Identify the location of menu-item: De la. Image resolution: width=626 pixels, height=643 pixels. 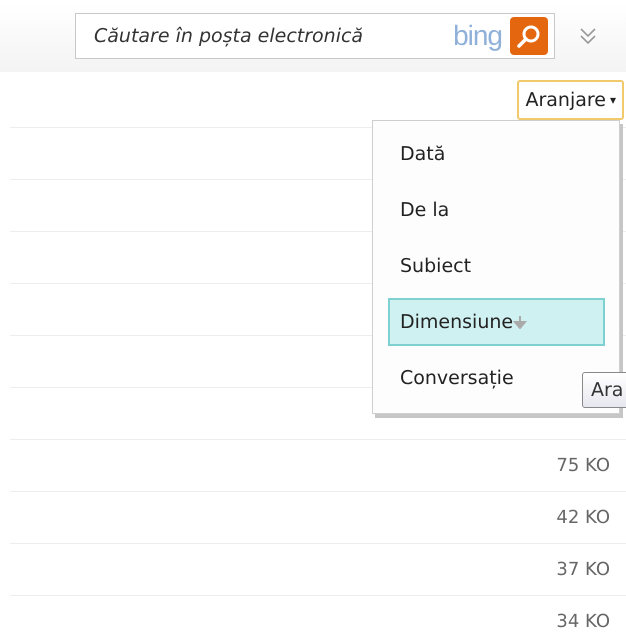
(496, 210).